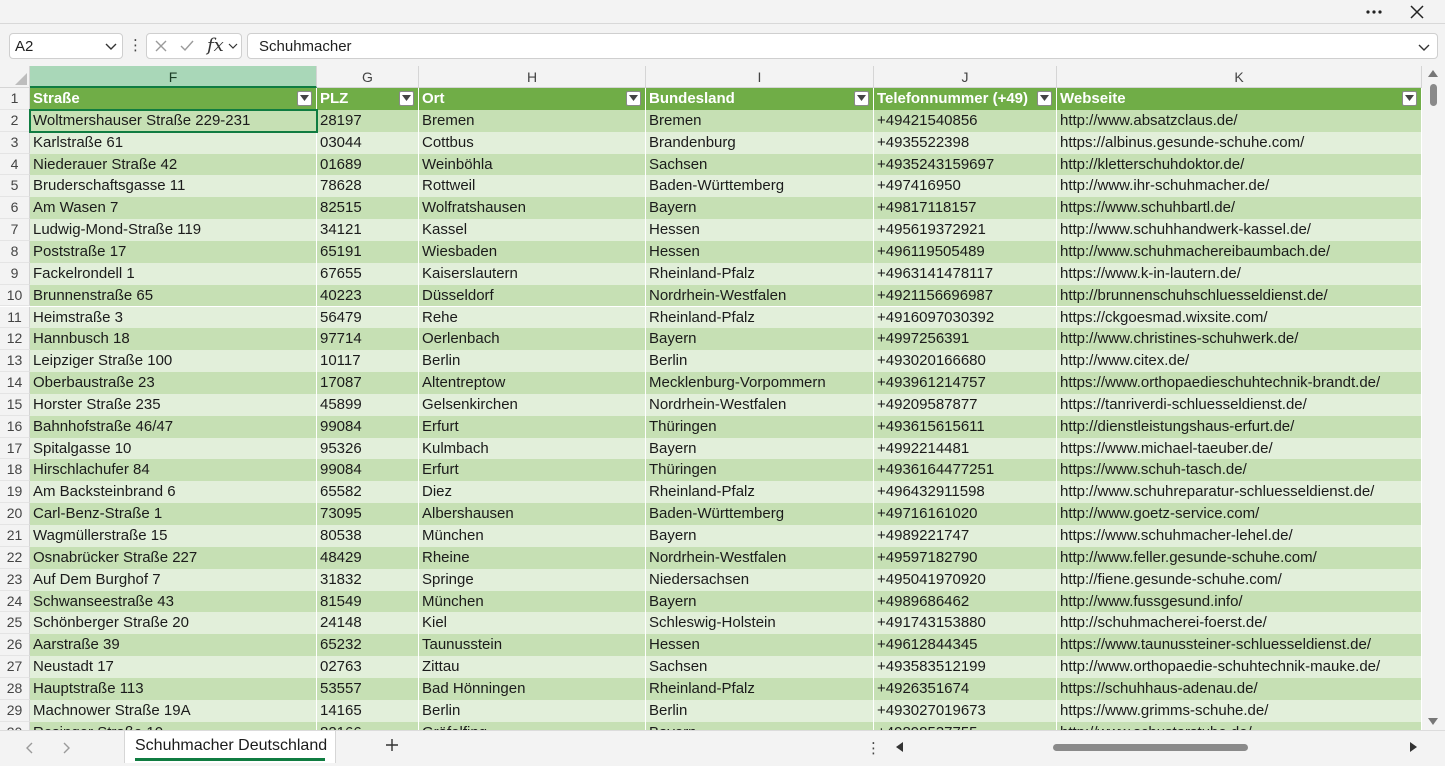 The height and width of the screenshot is (766, 1445). I want to click on table-cell: Rosinger Straße 10, so click(173, 725).